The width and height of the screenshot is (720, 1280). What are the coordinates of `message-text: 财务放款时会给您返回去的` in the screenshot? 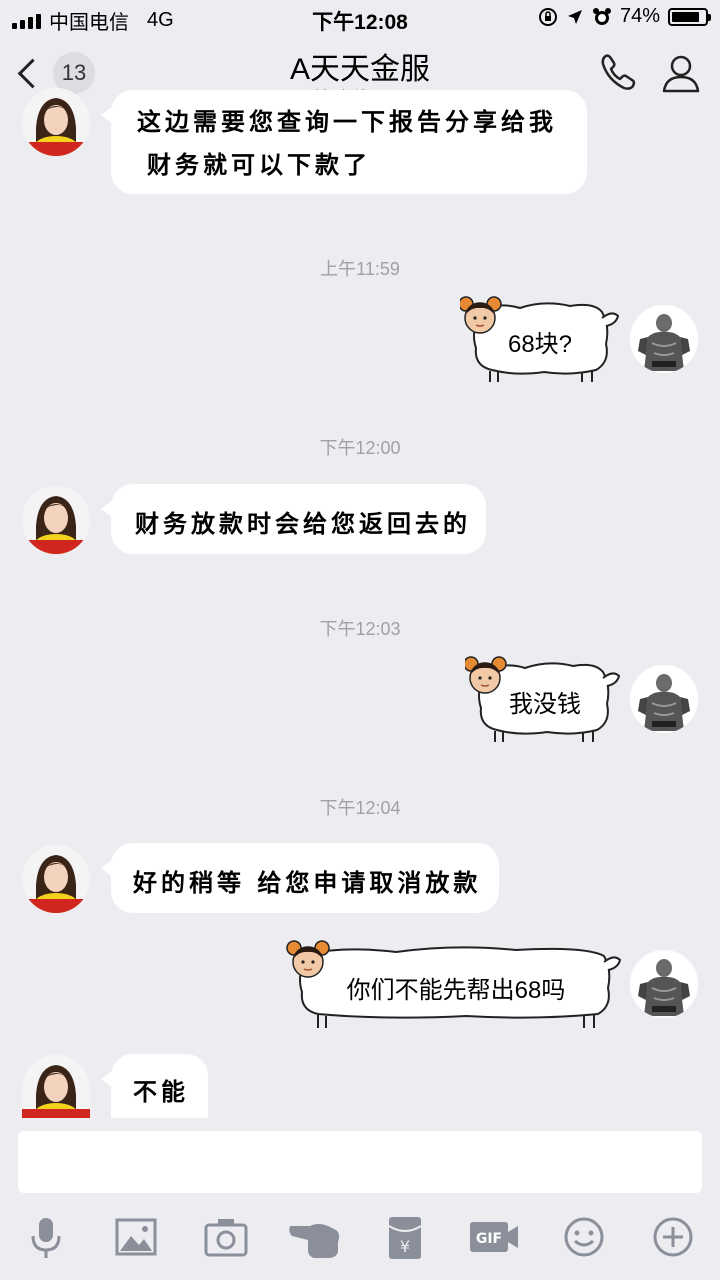 It's located at (303, 524).